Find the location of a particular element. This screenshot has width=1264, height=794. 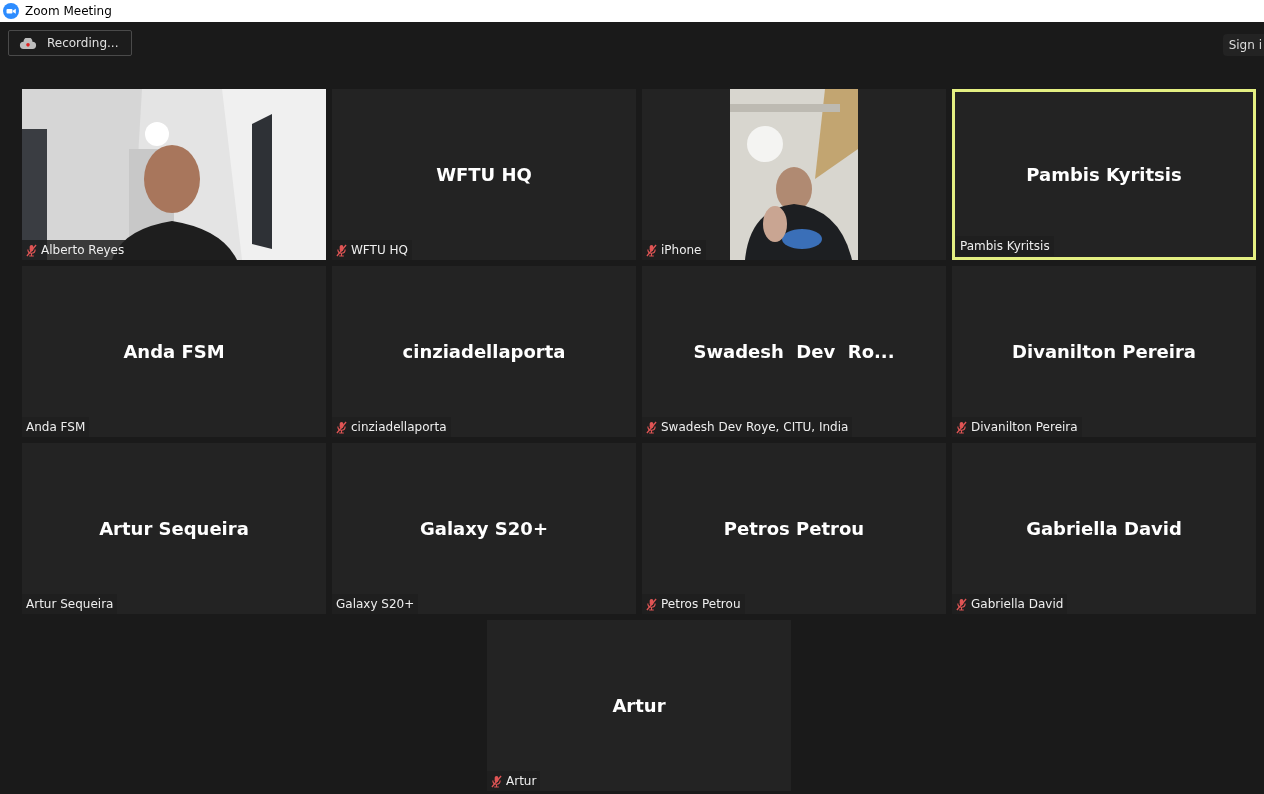

participant-name: Petros Petrou is located at coordinates (794, 528).